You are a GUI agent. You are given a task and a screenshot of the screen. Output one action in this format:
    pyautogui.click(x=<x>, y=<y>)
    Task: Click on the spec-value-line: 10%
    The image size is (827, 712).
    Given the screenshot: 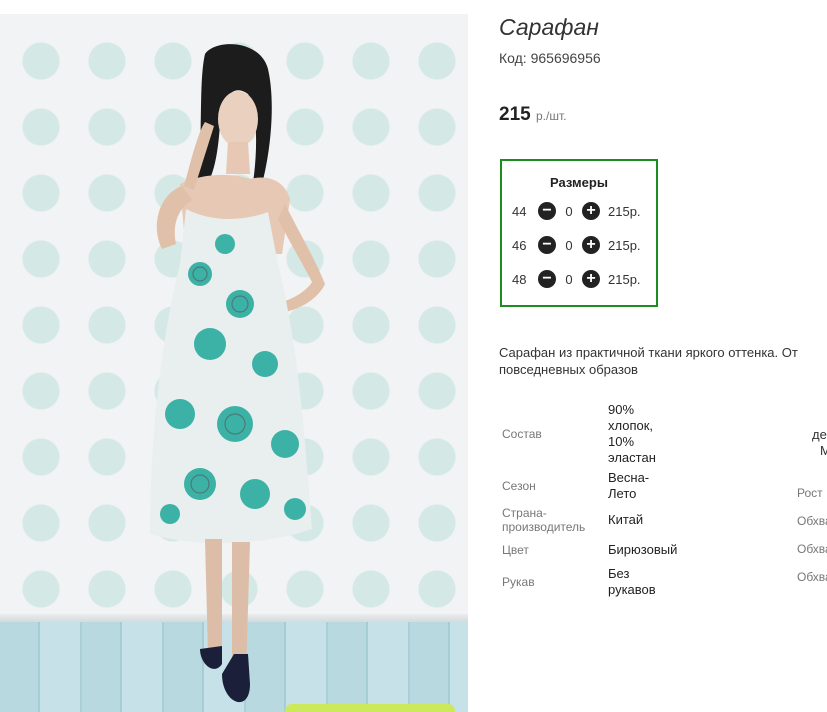 What is the action you would take?
    pyautogui.click(x=621, y=441)
    